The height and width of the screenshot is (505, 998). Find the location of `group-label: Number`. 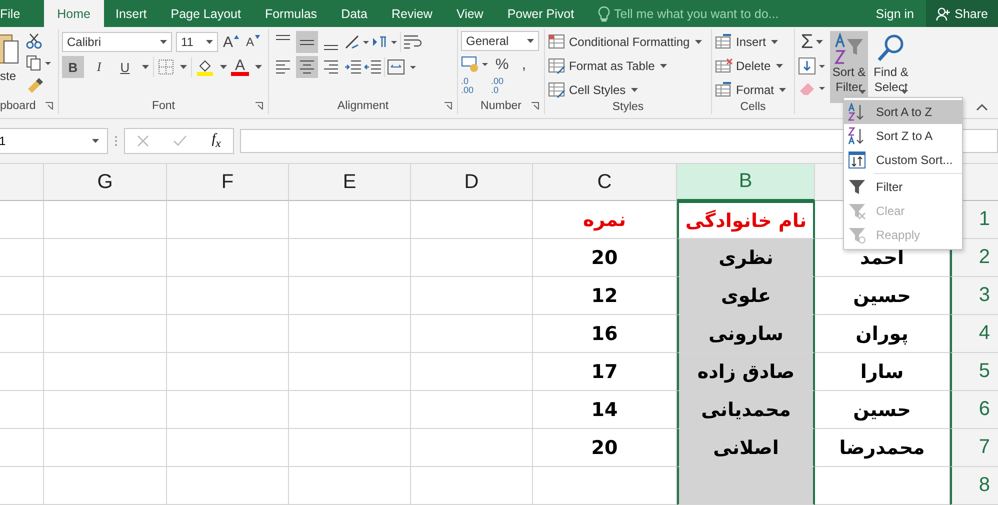

group-label: Number is located at coordinates (501, 106).